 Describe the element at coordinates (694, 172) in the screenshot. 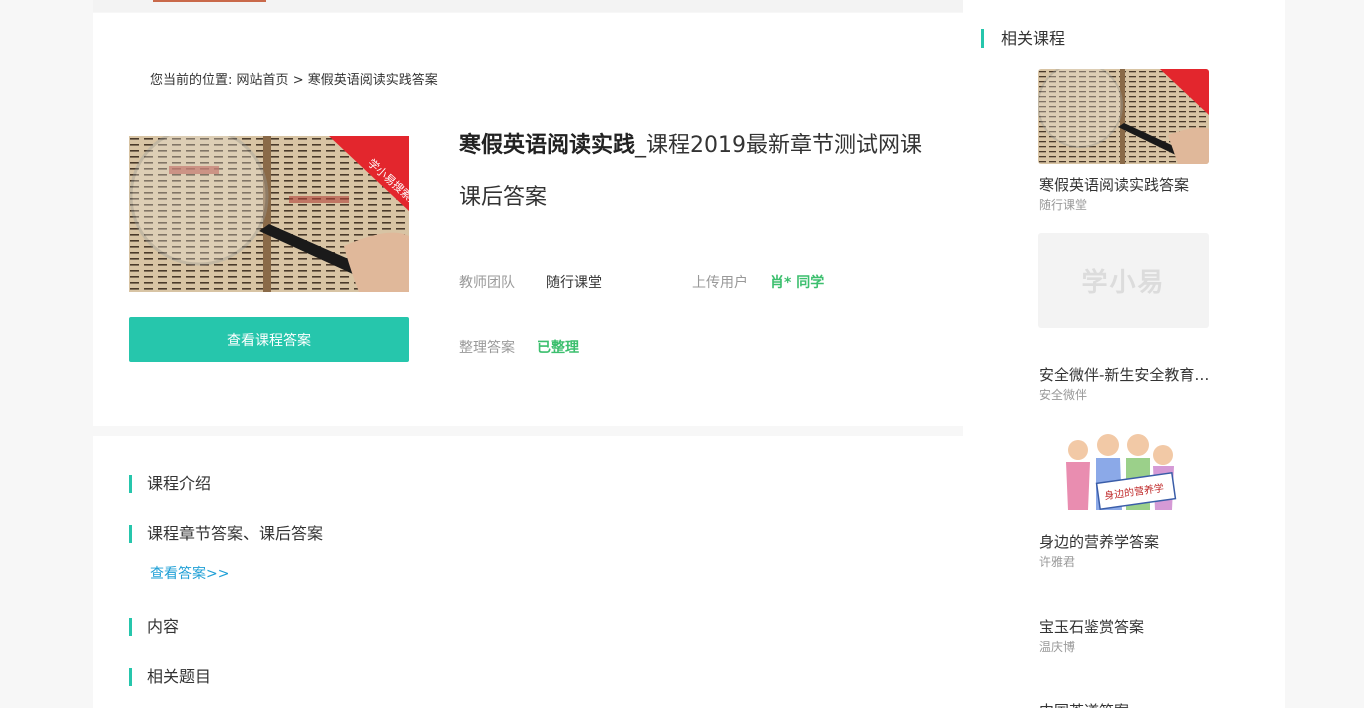

I see `course-title: 寒假英语阅读实践_课程2019最新章节测试网课课后答案` at that location.